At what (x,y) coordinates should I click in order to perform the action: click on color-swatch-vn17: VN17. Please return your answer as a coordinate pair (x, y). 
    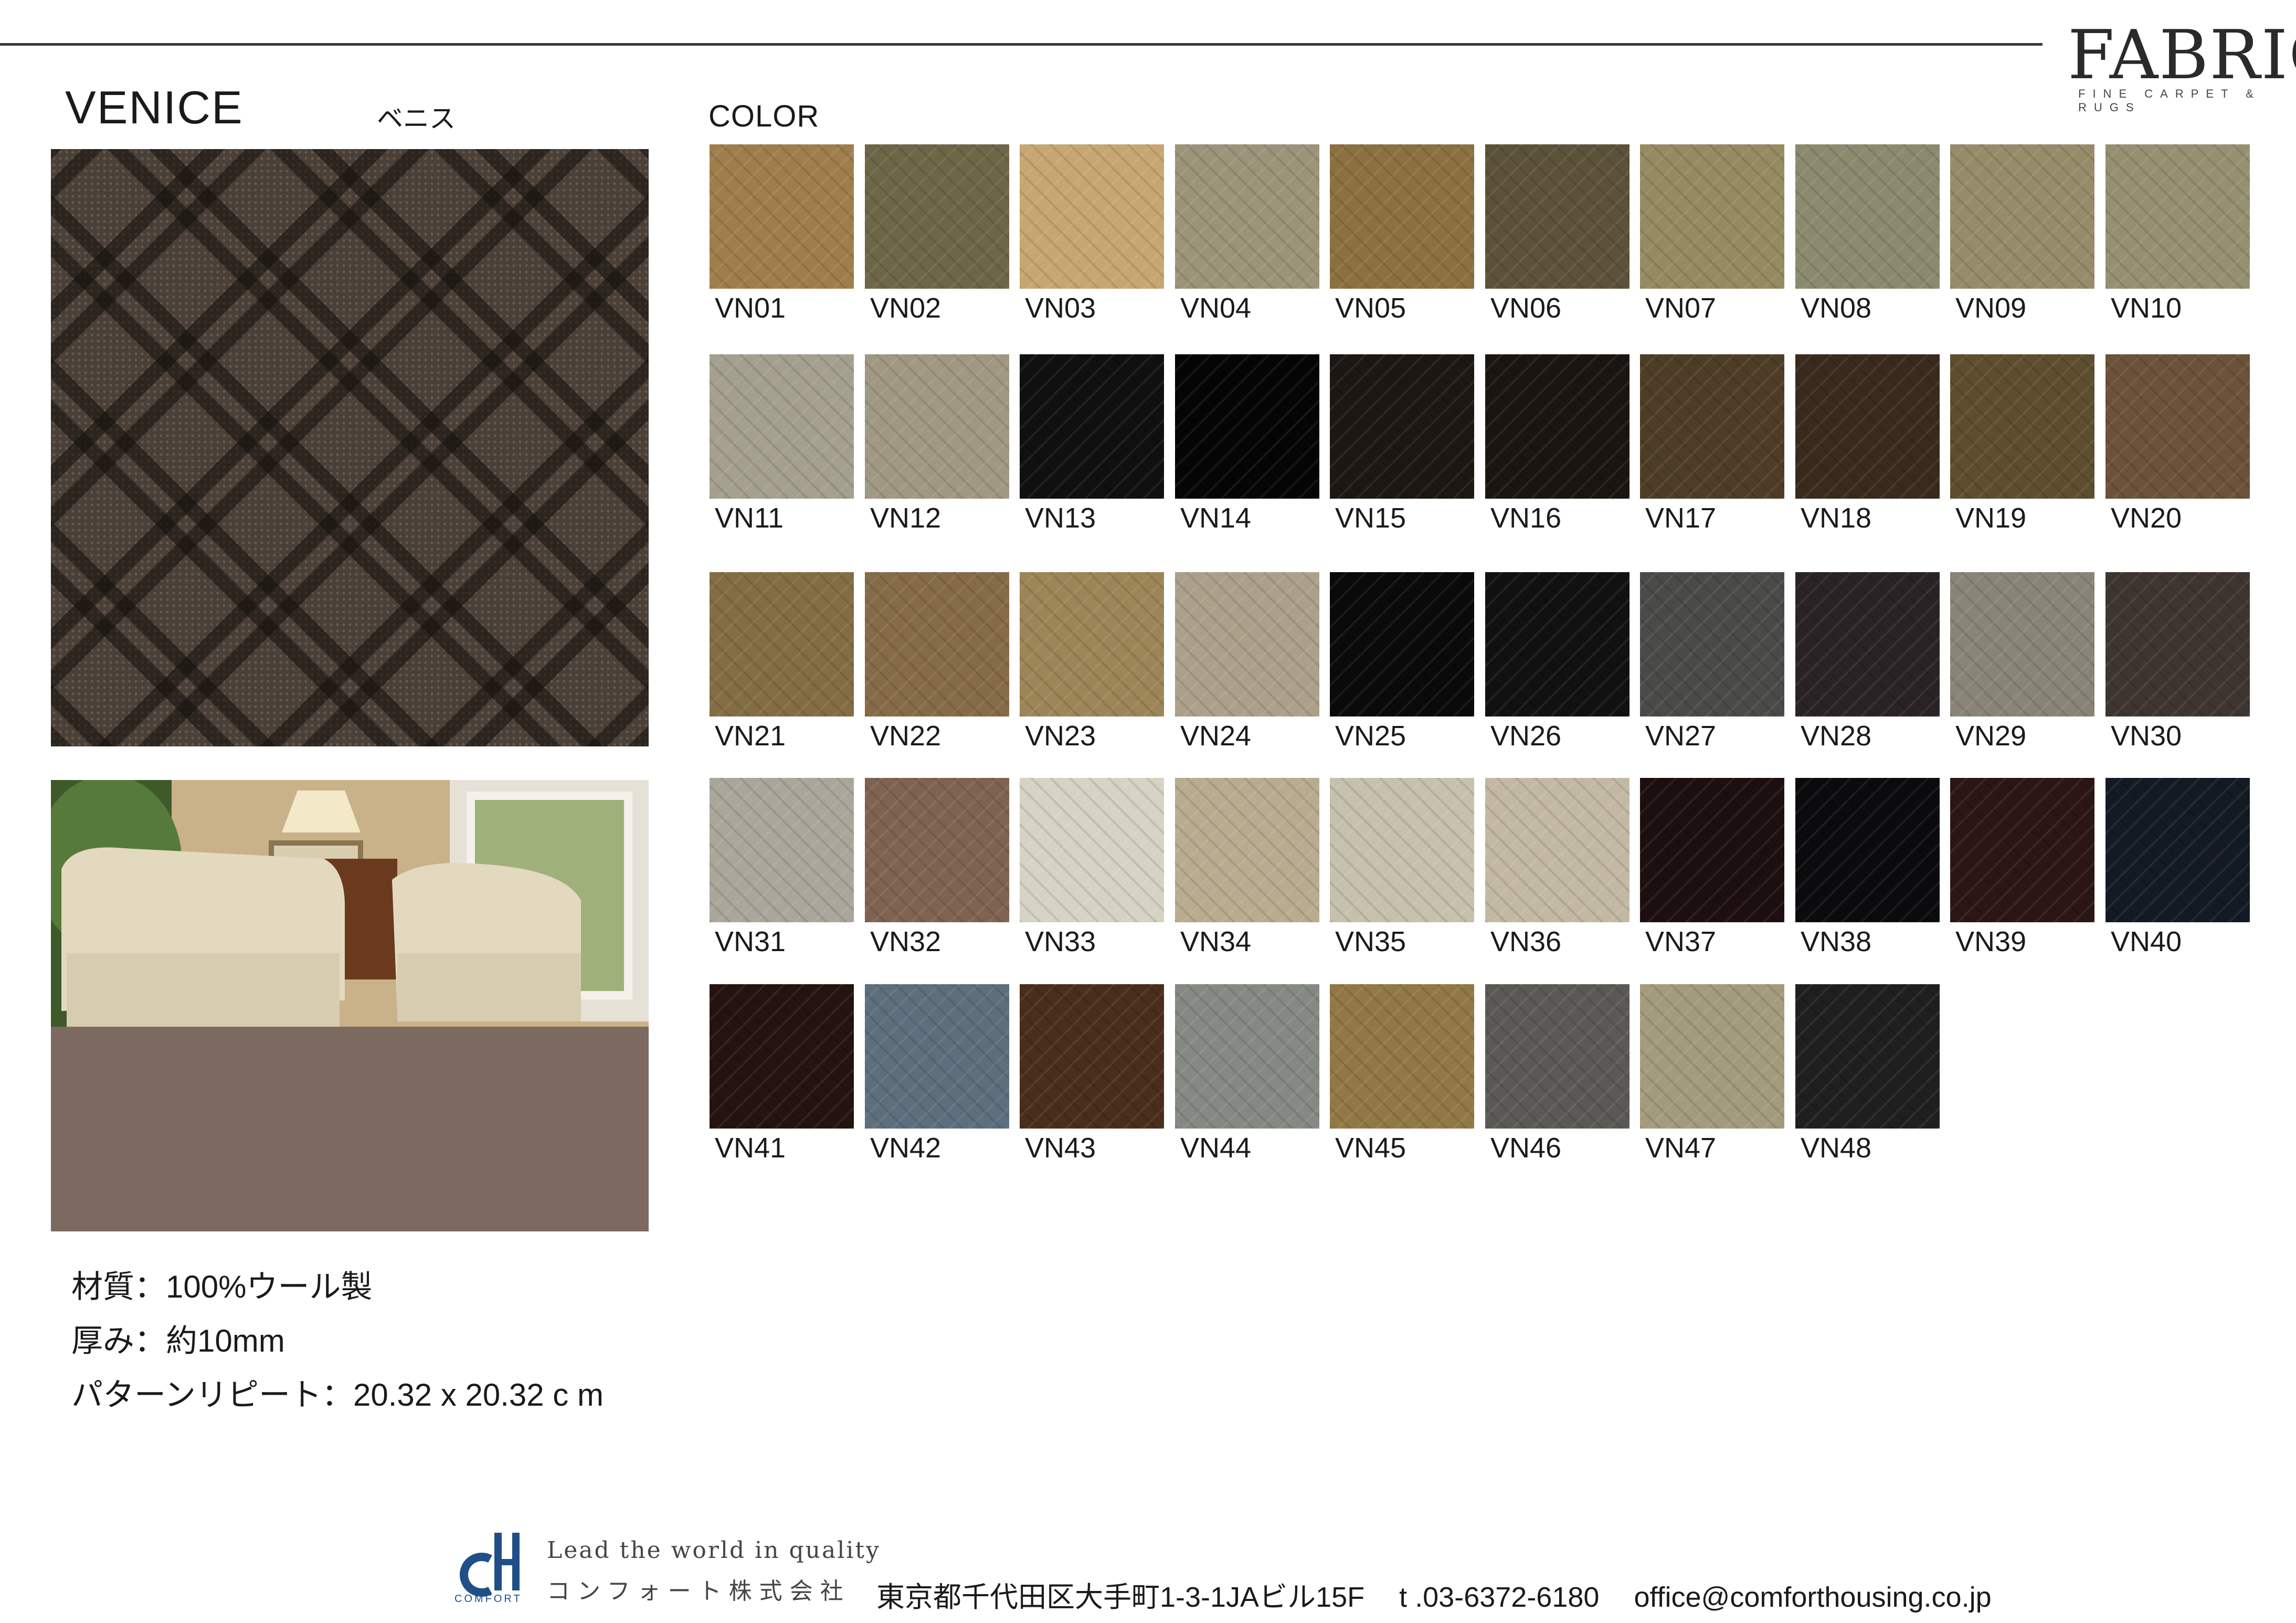
    Looking at the image, I should click on (1712, 444).